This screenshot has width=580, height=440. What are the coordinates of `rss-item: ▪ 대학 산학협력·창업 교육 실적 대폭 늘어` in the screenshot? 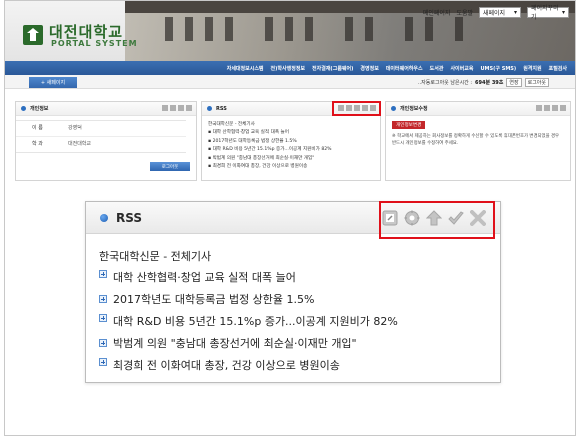 It's located at (291, 133).